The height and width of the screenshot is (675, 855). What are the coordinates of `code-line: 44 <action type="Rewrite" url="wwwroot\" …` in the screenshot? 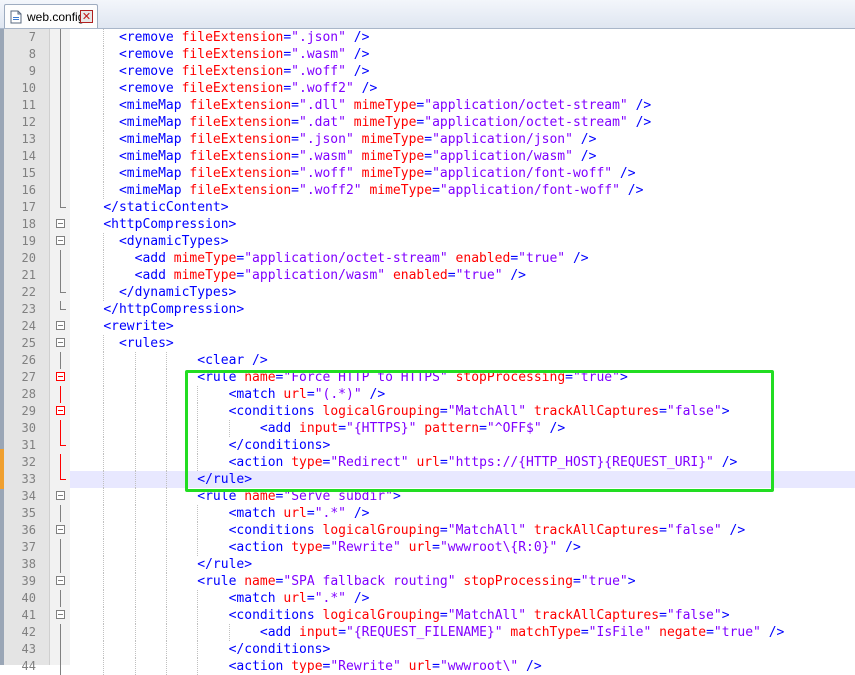 It's located at (427, 666).